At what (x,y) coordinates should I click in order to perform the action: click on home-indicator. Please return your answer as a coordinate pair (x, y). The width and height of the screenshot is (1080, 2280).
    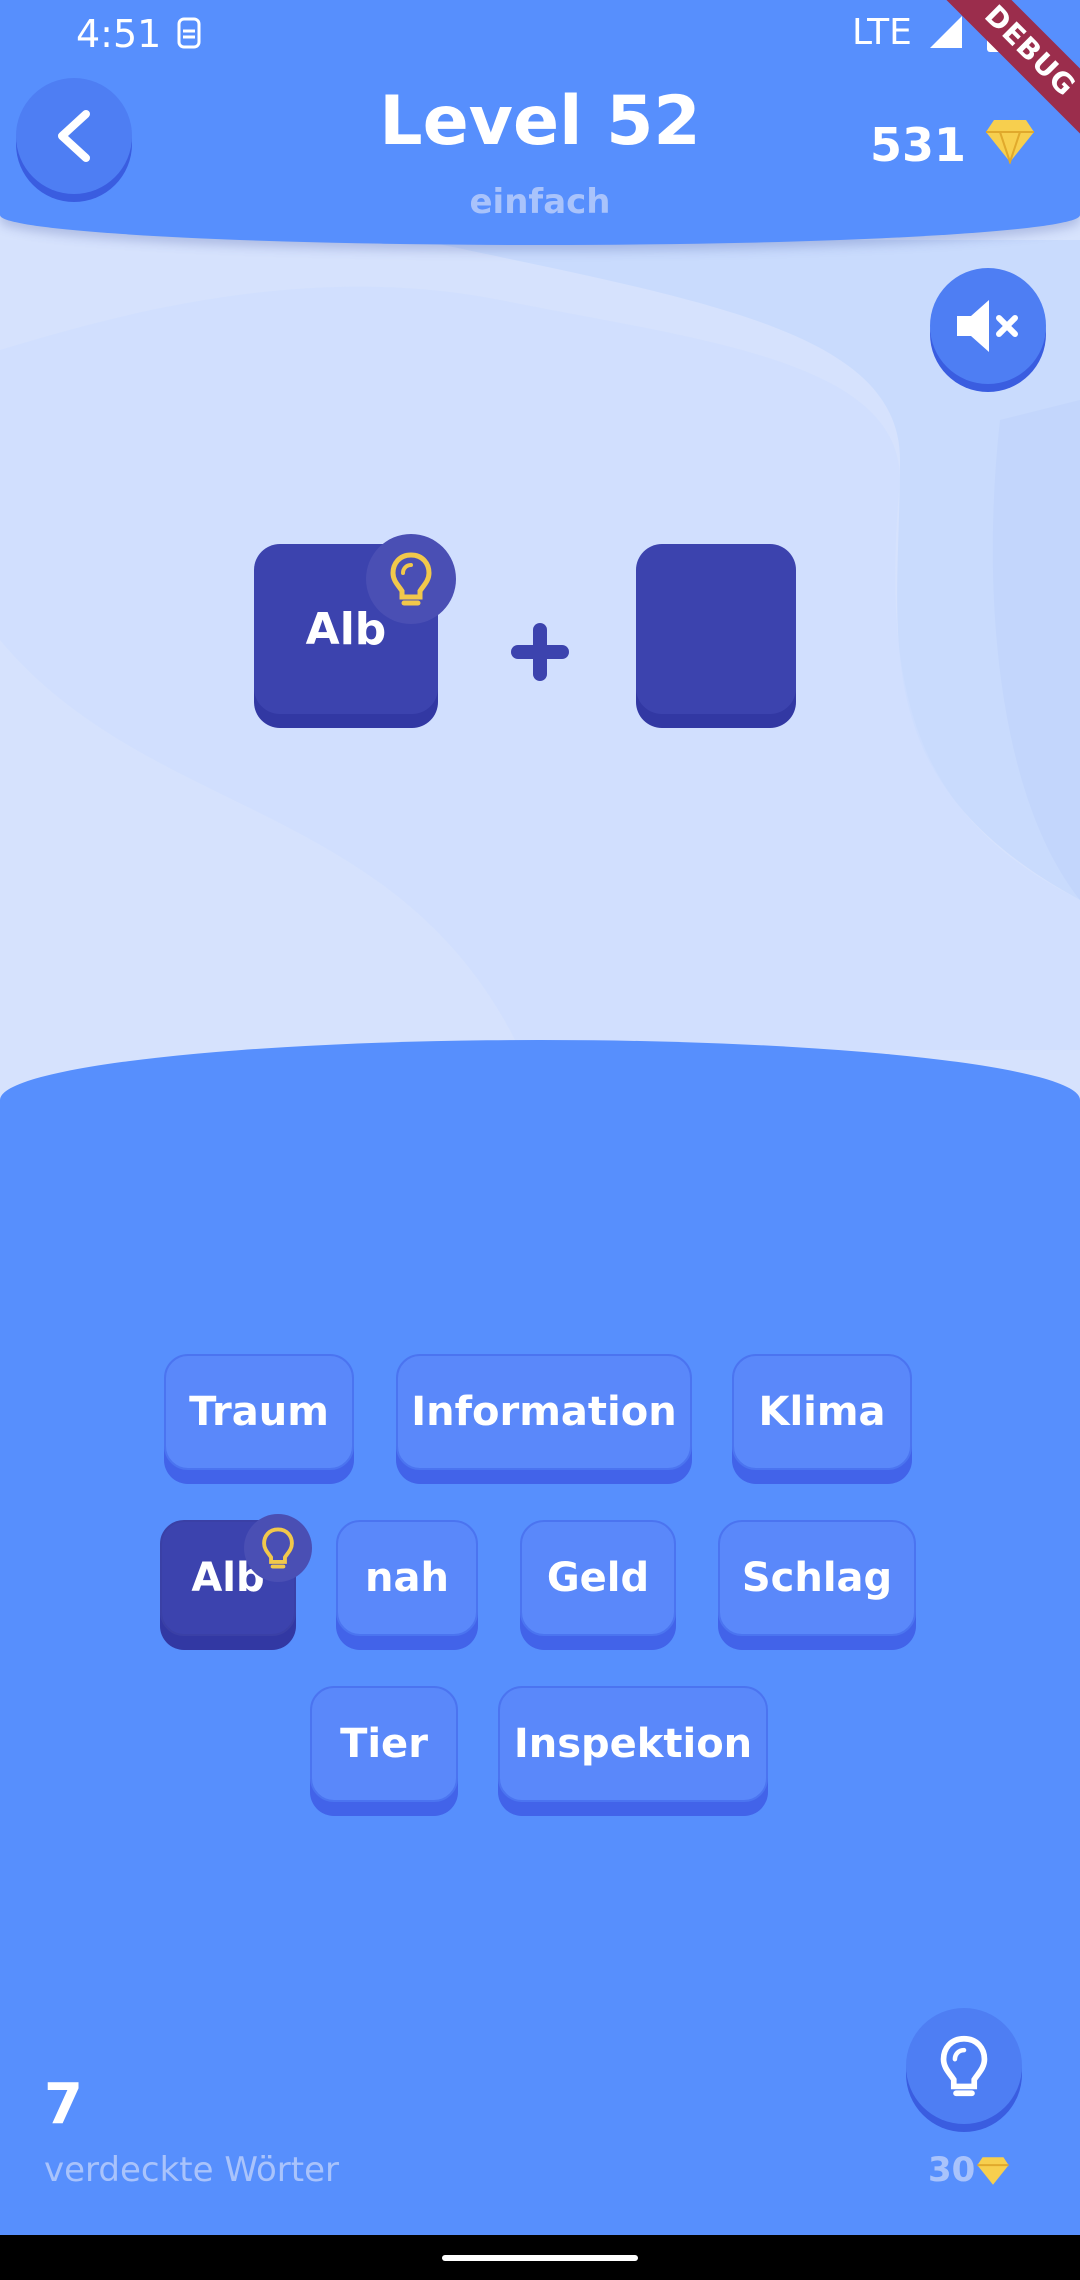
    Looking at the image, I should click on (540, 2258).